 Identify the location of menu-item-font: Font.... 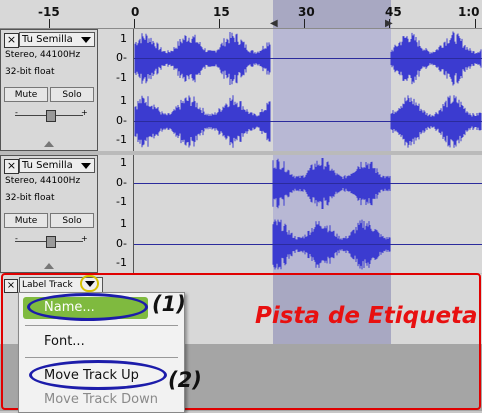
(101, 342).